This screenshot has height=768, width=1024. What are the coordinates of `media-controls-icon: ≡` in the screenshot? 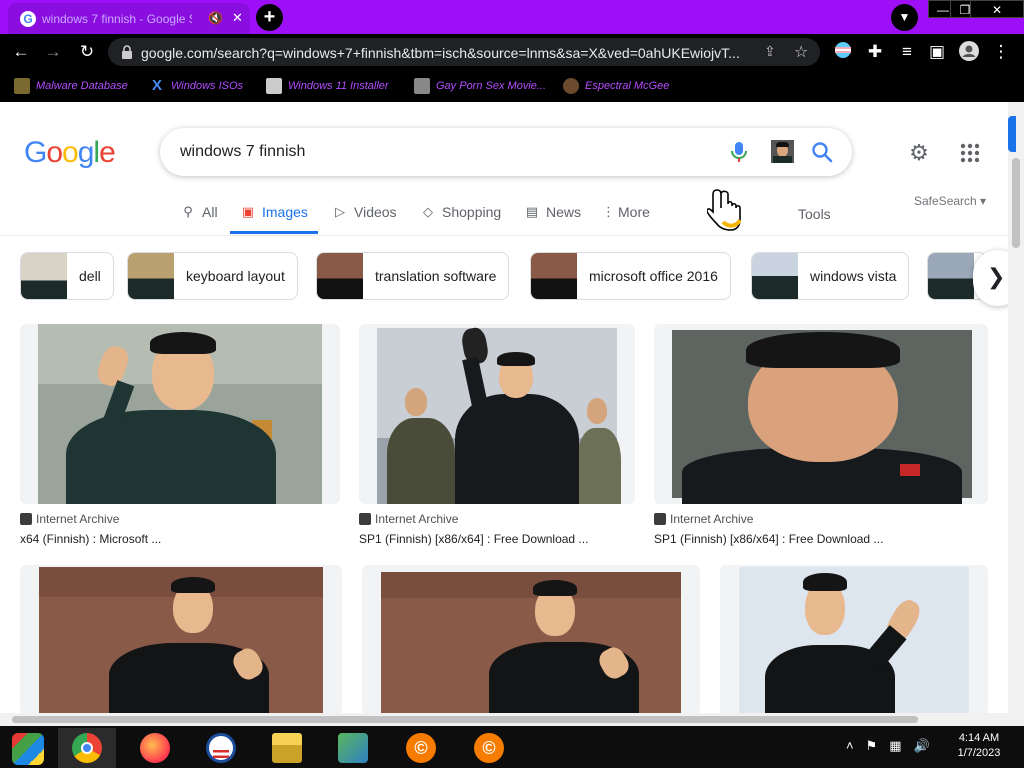 It's located at (907, 52).